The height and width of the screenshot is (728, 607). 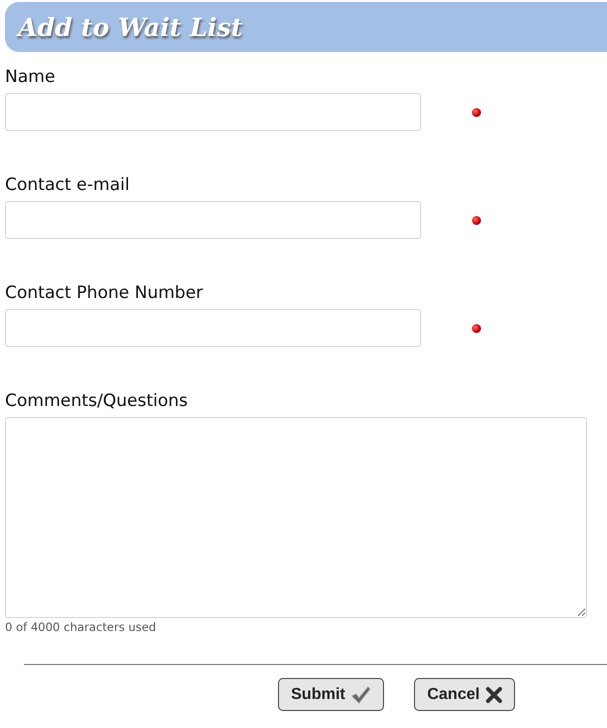 What do you see at coordinates (130, 27) in the screenshot?
I see `form-title: Add to Wait List` at bounding box center [130, 27].